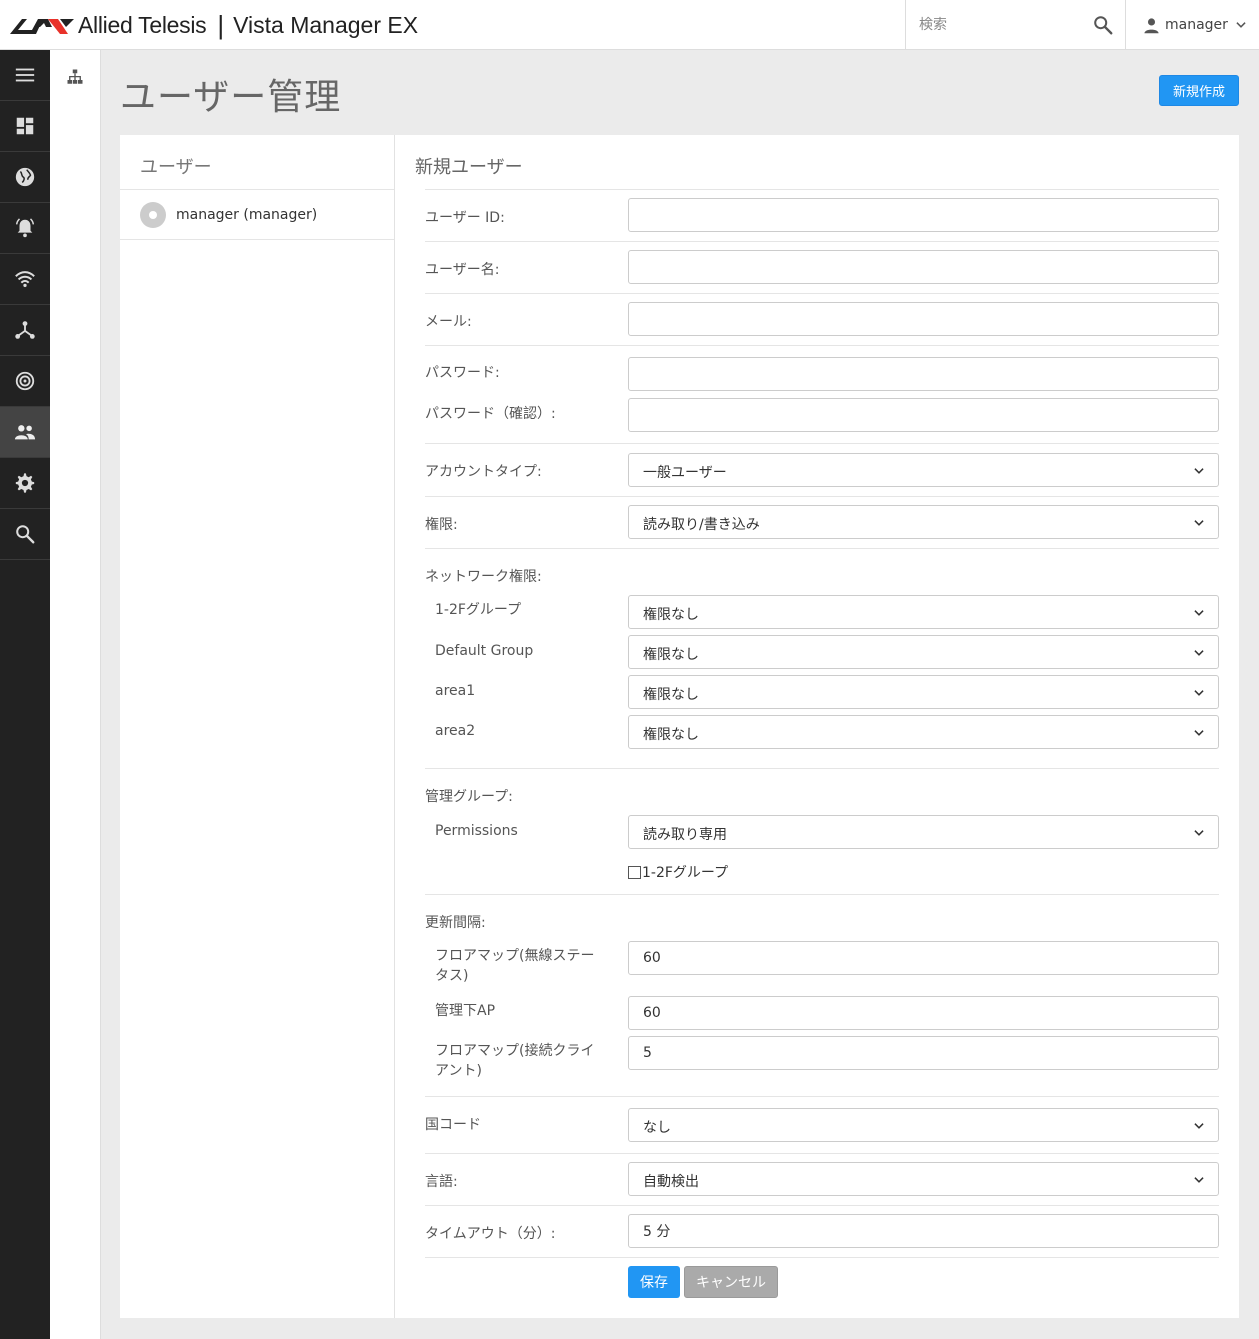  I want to click on password-input, so click(923, 374).